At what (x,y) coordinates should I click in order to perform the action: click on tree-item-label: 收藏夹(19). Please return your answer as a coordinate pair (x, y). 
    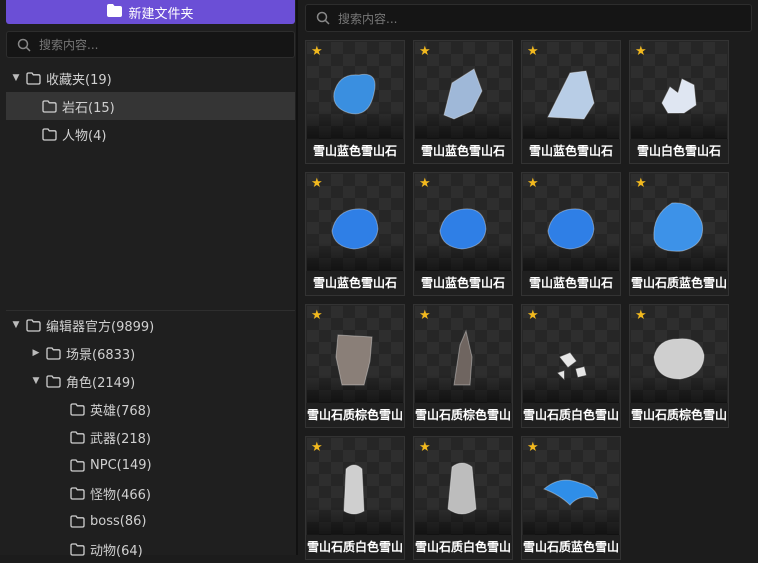
    Looking at the image, I should click on (79, 80).